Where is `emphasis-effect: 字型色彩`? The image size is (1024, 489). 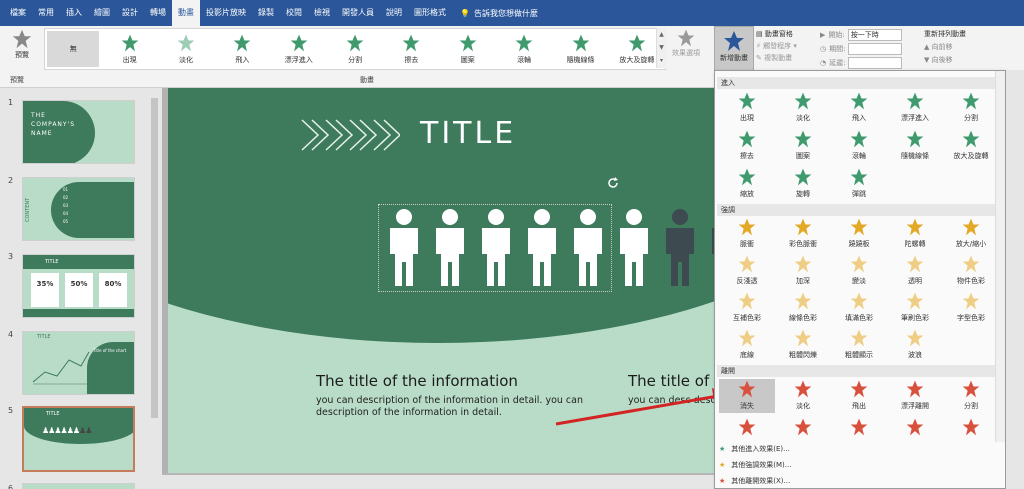
emphasis-effect: 字型色彩 is located at coordinates (971, 308).